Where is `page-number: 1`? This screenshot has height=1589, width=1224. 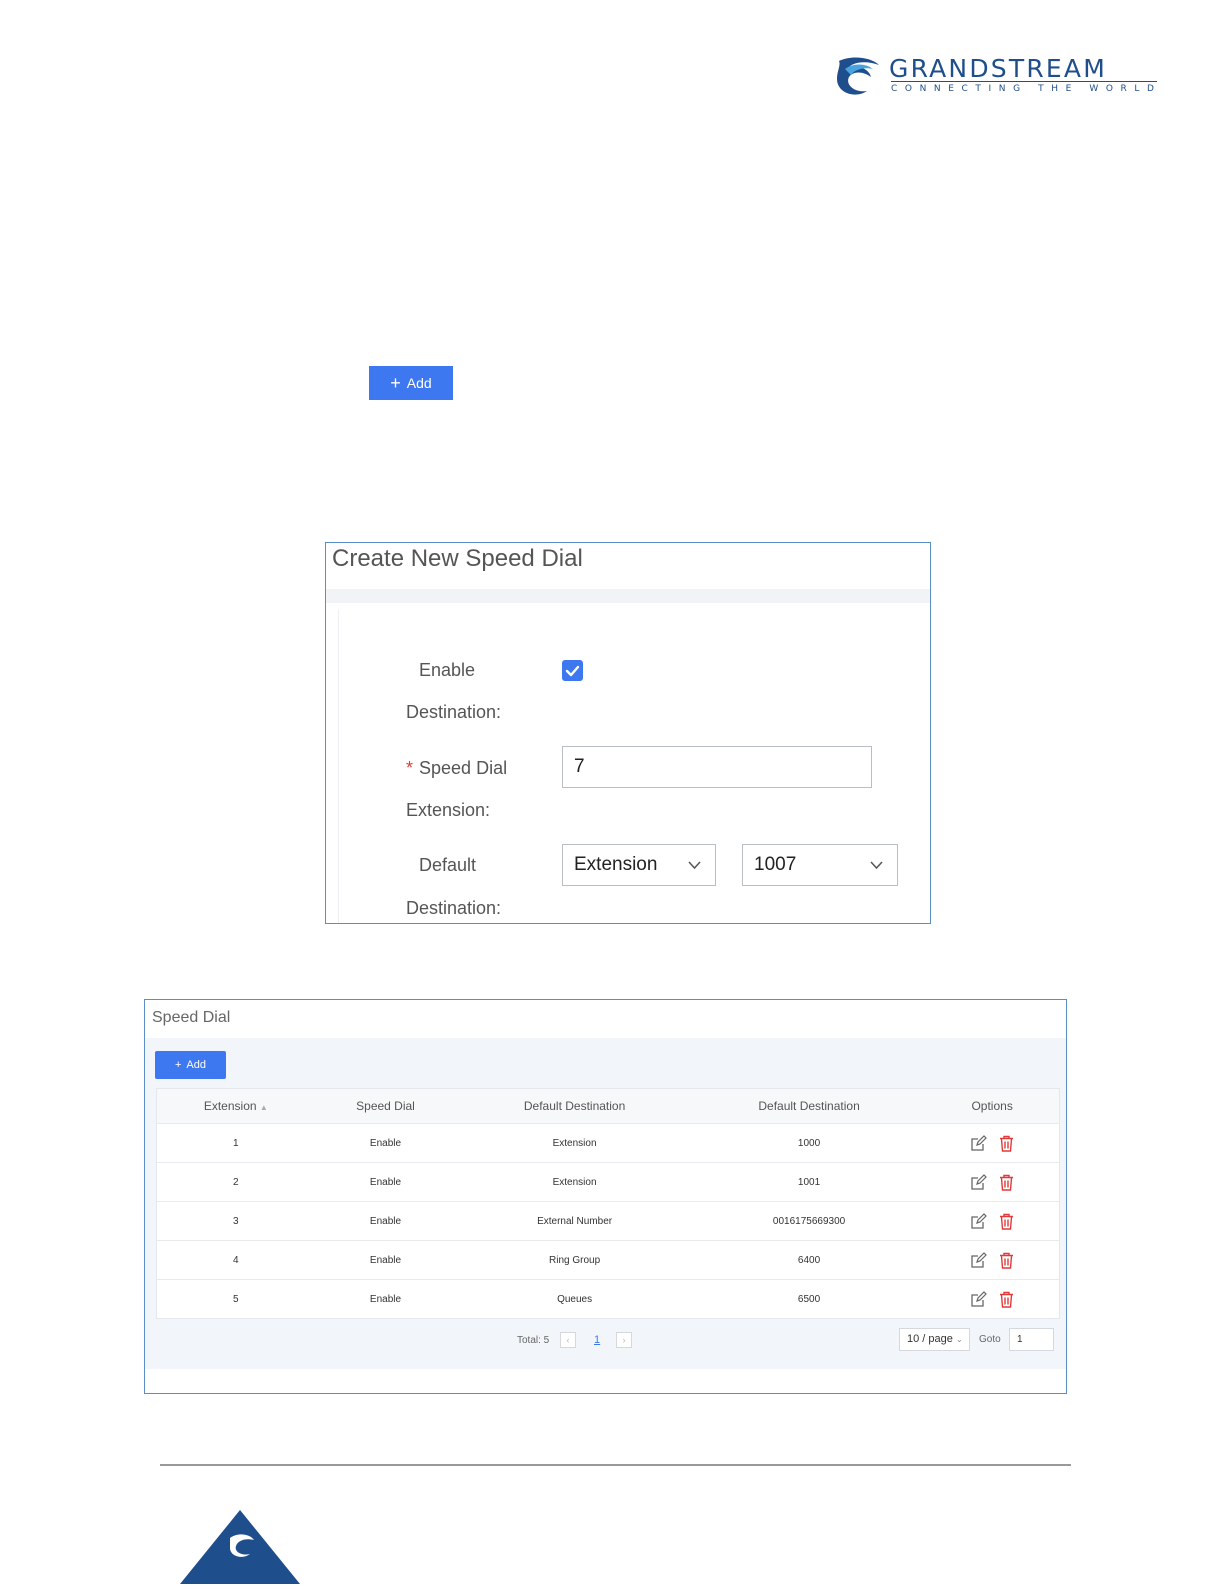
page-number: 1 is located at coordinates (597, 1340).